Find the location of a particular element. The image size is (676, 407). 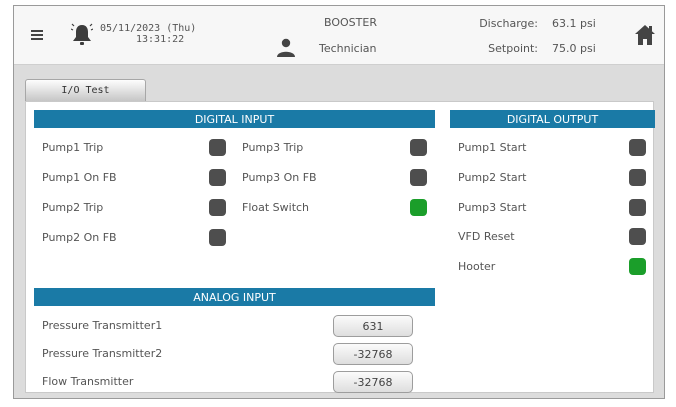

digital-output-header: DIGITAL OUTPUT is located at coordinates (552, 119).